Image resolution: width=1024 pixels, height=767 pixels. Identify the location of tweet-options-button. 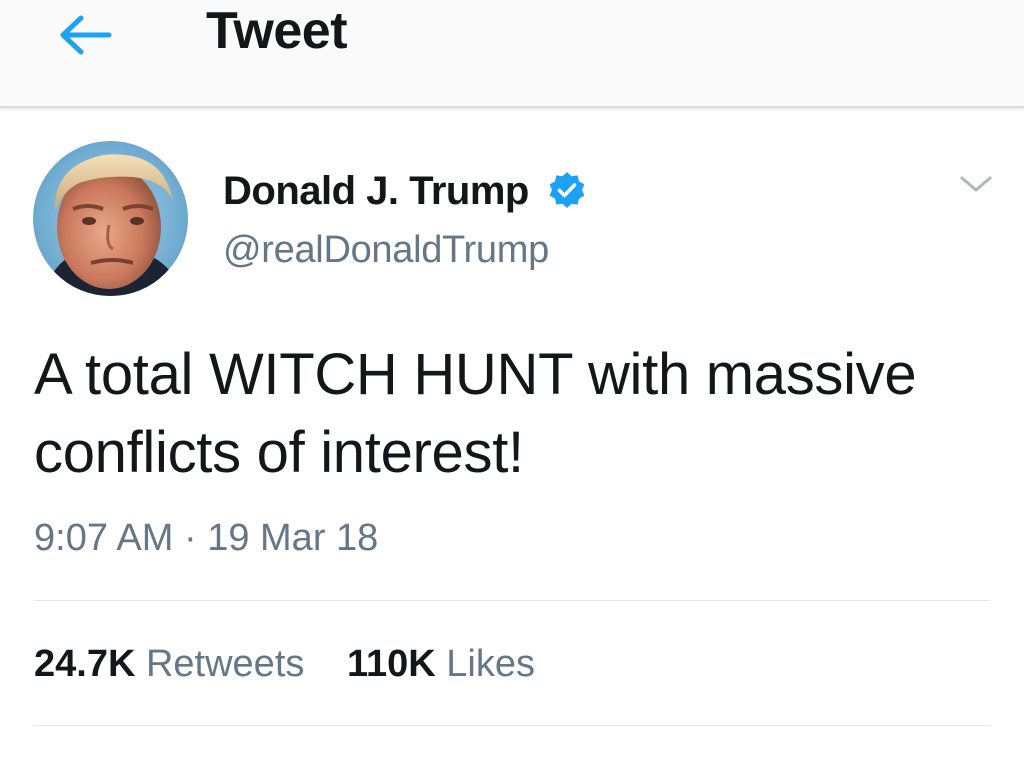
(976, 184).